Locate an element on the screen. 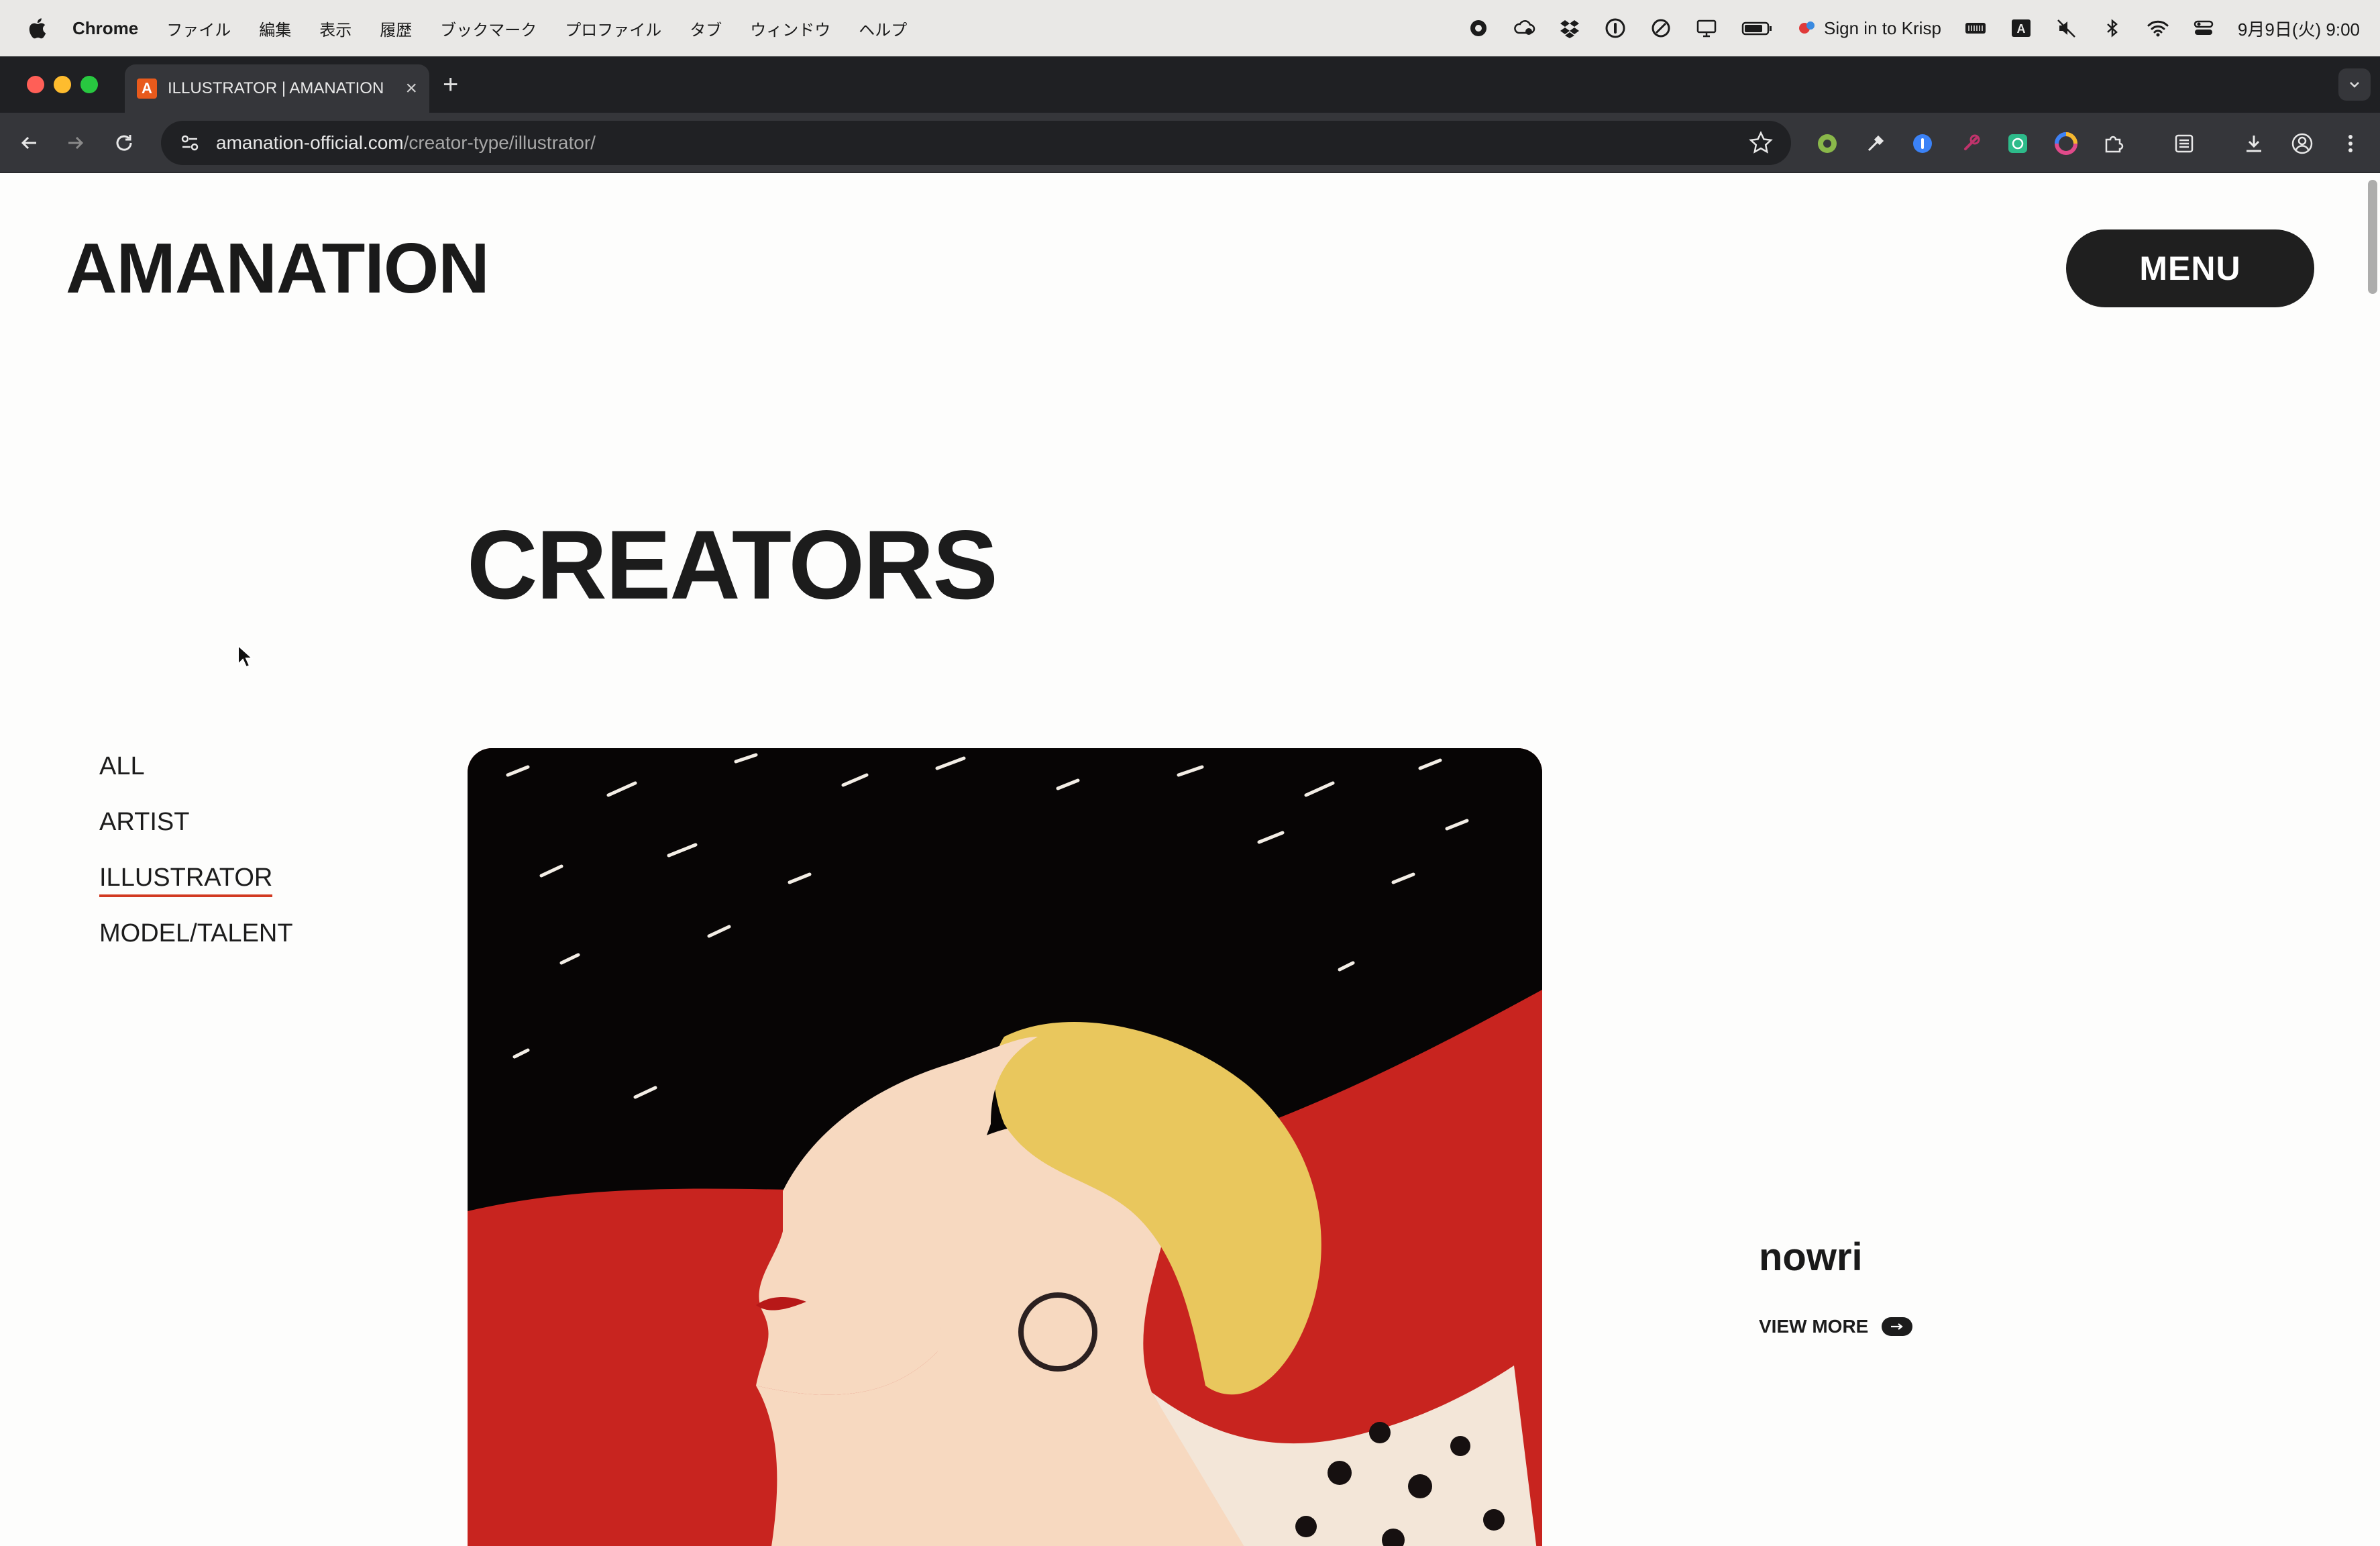 The image size is (2380, 1546). krisp-label: Sign in to Krisp is located at coordinates (1882, 28).